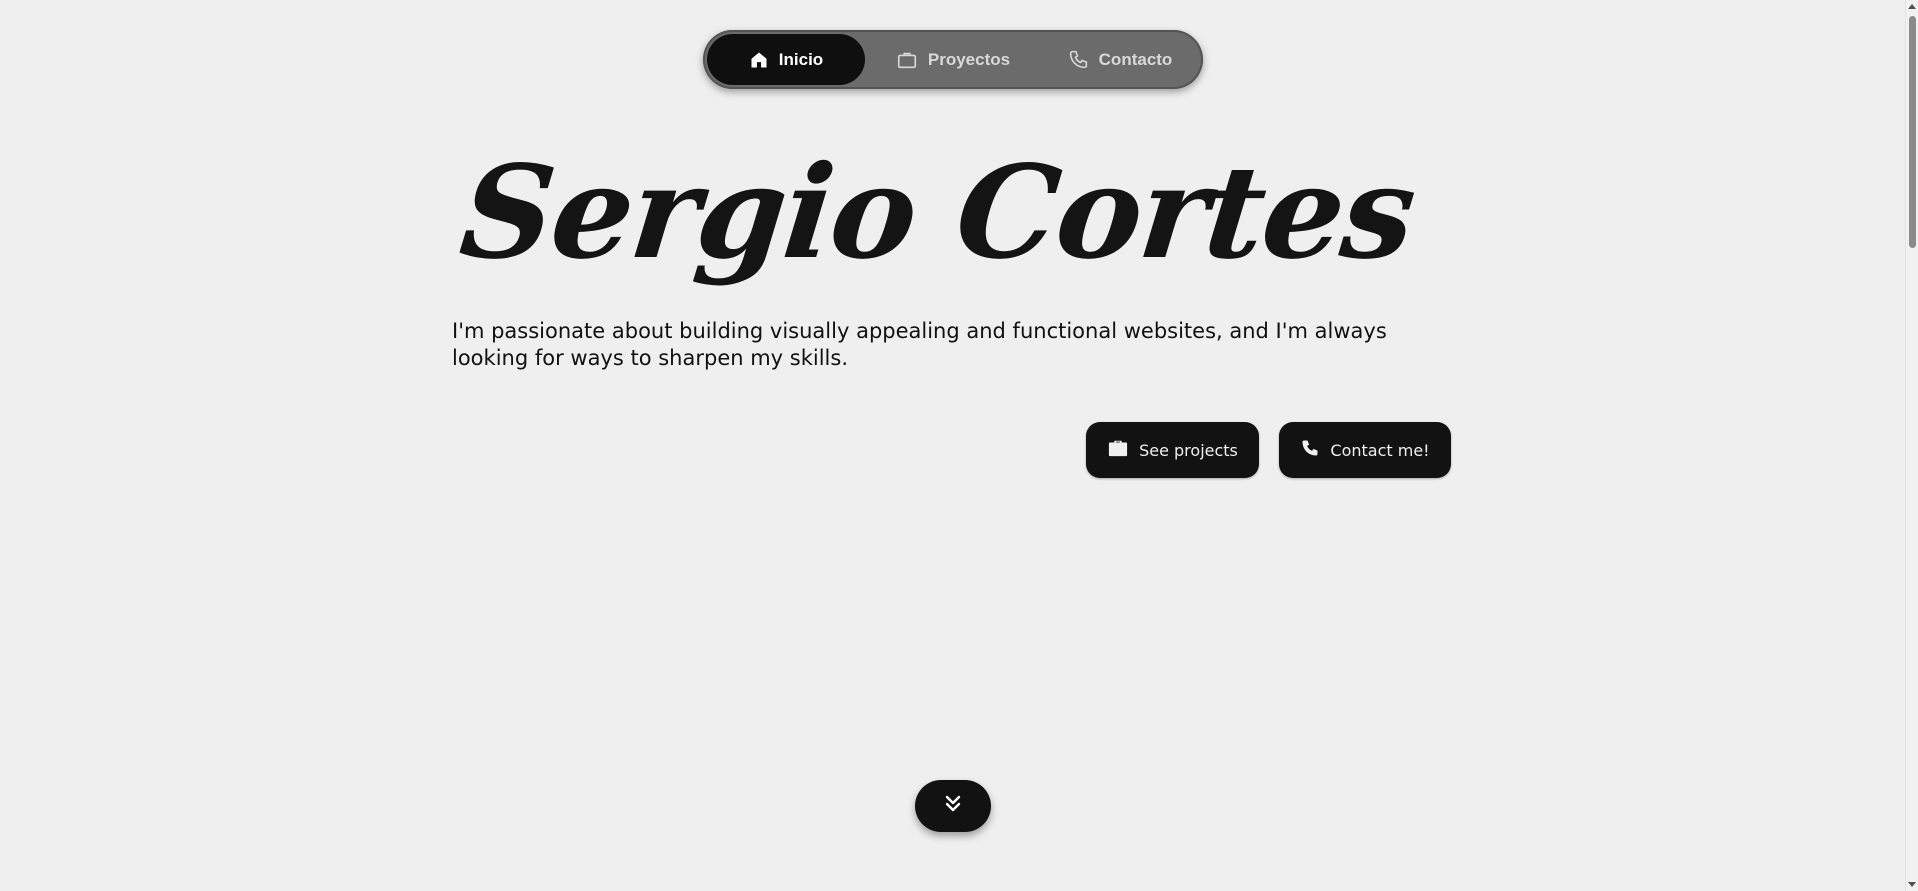 The height and width of the screenshot is (891, 1918). Describe the element at coordinates (1912, 132) in the screenshot. I see `scrollbar-thumb` at that location.